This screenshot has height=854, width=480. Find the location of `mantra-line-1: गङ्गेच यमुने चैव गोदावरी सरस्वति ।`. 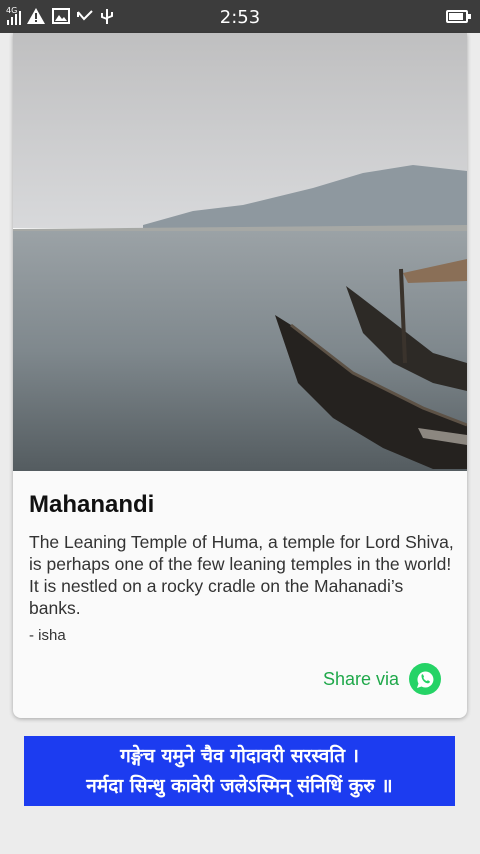

mantra-line-1: गङ्गेच यमुने चैव गोदावरी सरस्वति । is located at coordinates (239, 756).